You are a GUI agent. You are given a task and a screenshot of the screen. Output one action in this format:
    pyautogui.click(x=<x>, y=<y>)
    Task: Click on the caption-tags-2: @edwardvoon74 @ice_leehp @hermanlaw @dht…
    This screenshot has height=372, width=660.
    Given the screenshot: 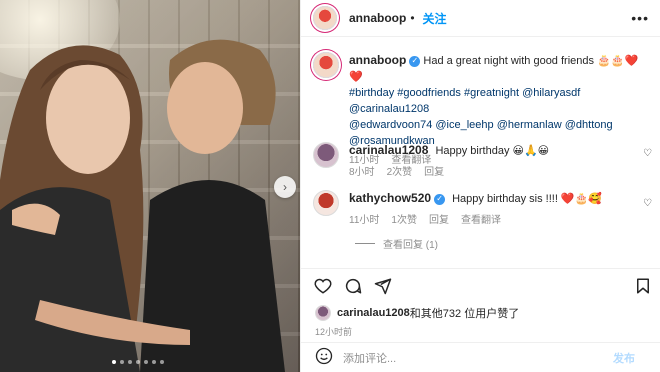 What is the action you would take?
    pyautogui.click(x=494, y=125)
    